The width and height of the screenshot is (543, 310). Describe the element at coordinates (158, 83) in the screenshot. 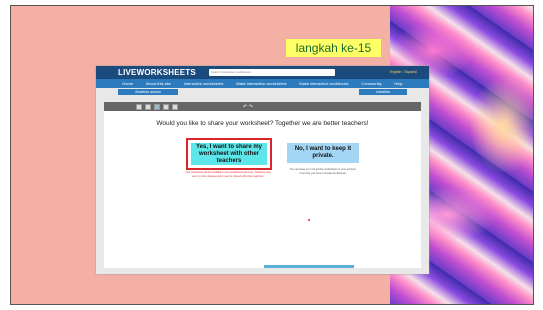

I see `nav-about: About this site` at that location.